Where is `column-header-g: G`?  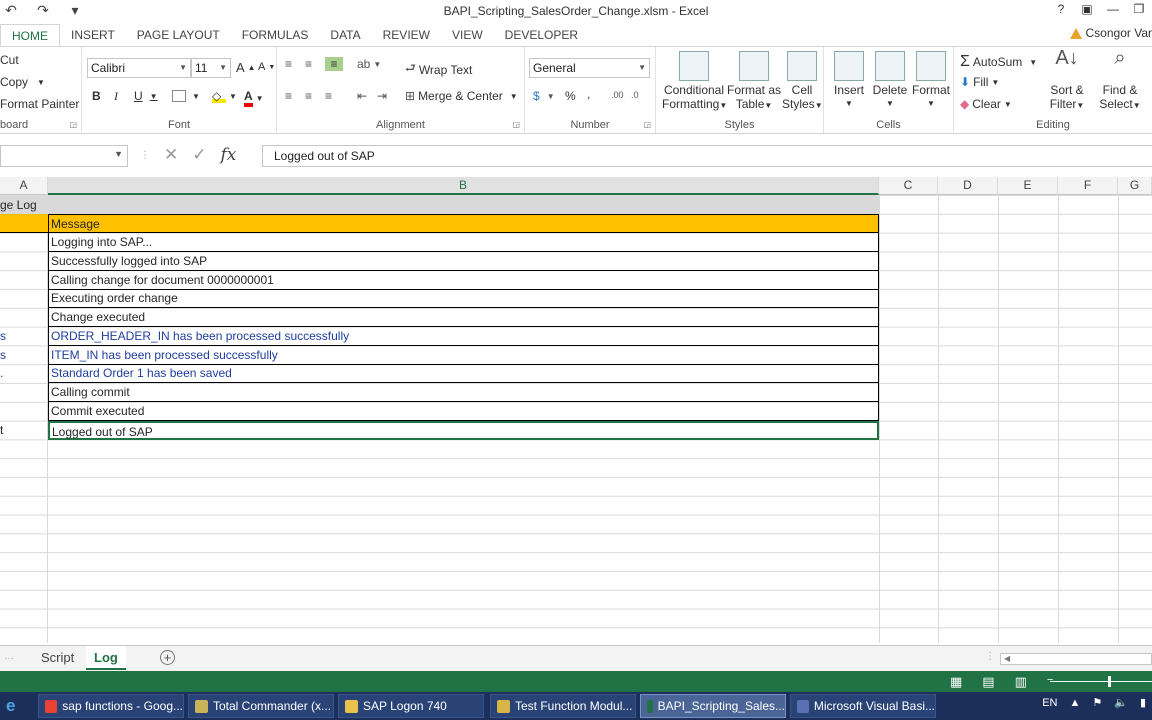
column-header-g: G is located at coordinates (1135, 186).